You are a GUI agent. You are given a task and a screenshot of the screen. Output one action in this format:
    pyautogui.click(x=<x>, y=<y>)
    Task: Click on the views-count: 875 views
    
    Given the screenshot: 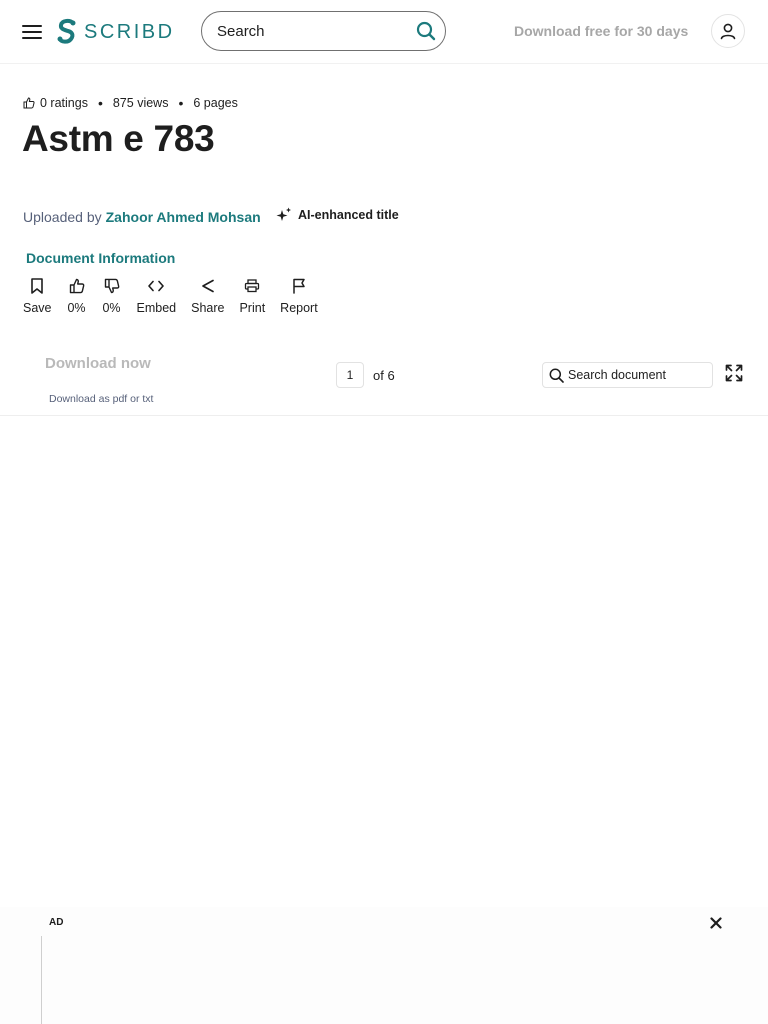 What is the action you would take?
    pyautogui.click(x=140, y=103)
    